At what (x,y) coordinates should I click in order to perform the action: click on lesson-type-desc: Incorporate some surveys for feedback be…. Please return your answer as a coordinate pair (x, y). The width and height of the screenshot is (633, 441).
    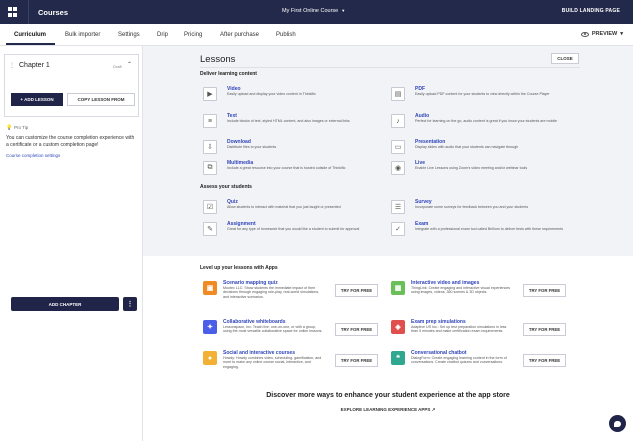
    Looking at the image, I should click on (472, 207).